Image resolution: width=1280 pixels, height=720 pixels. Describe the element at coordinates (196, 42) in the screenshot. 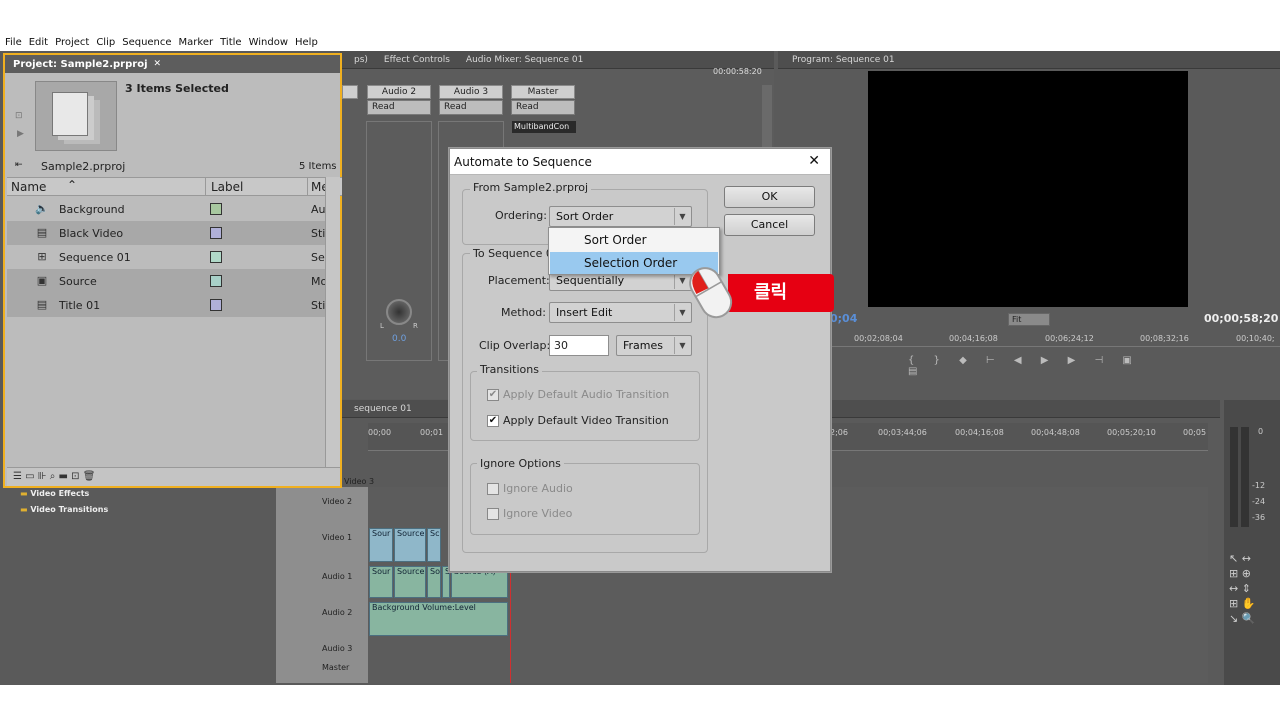

I see `menu-marker: Marker` at that location.